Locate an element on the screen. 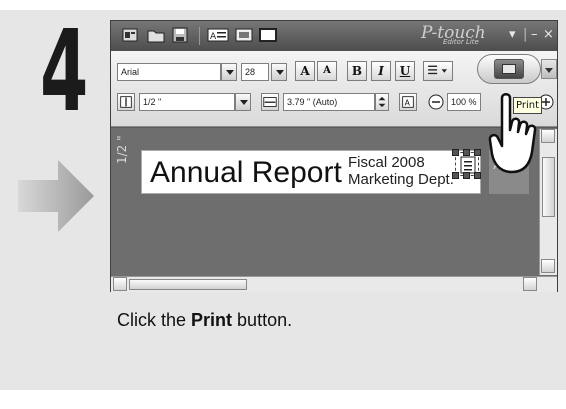 The image size is (566, 409). underline-button: U is located at coordinates (405, 71).